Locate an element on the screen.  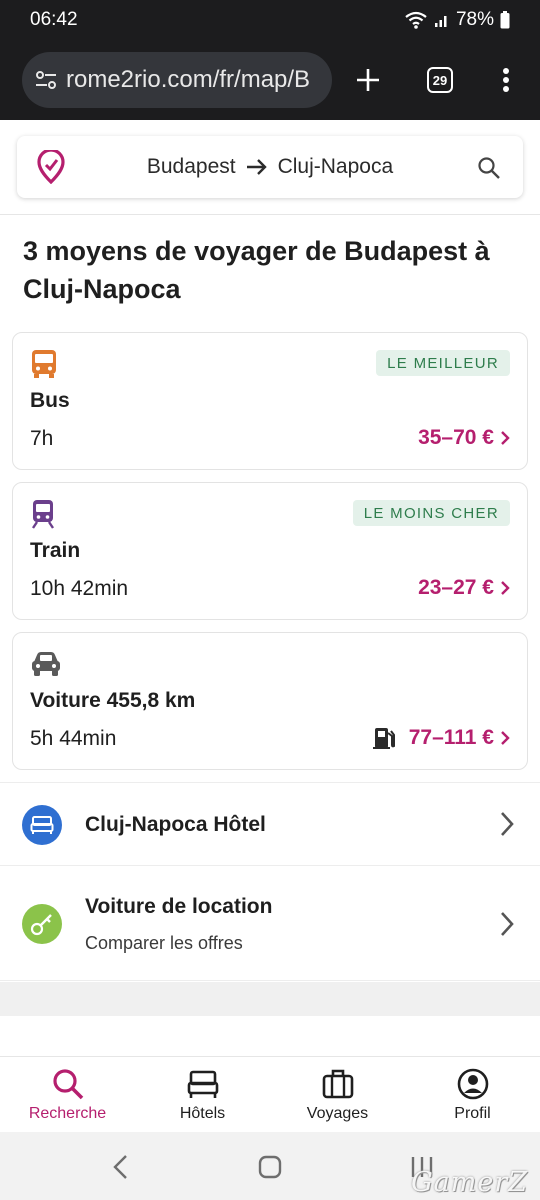
battery-percent: 78% is located at coordinates (474, 19).